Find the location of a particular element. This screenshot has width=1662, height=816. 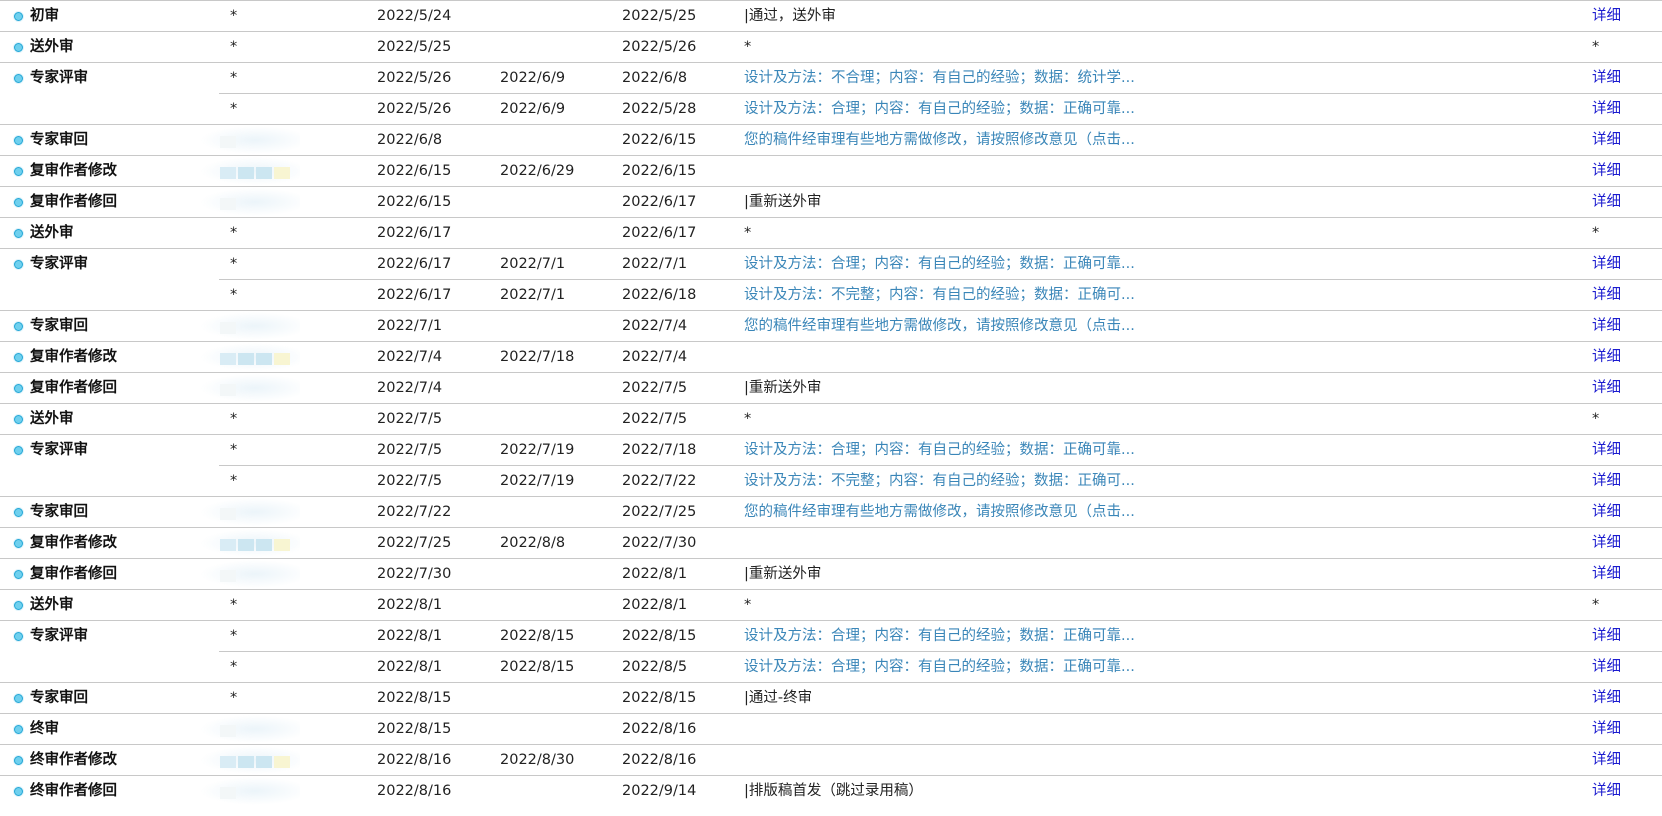

done-date-cell: 2022/5/28 is located at coordinates (659, 109).